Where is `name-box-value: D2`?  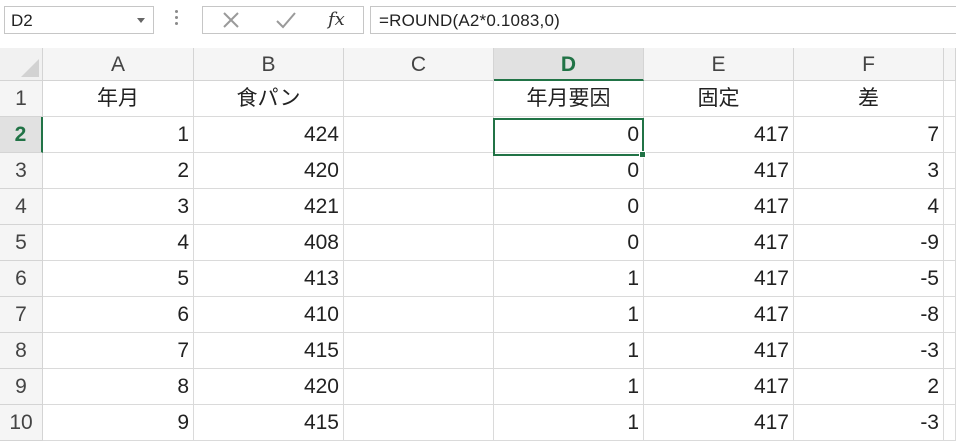 name-box-value: D2 is located at coordinates (22, 20).